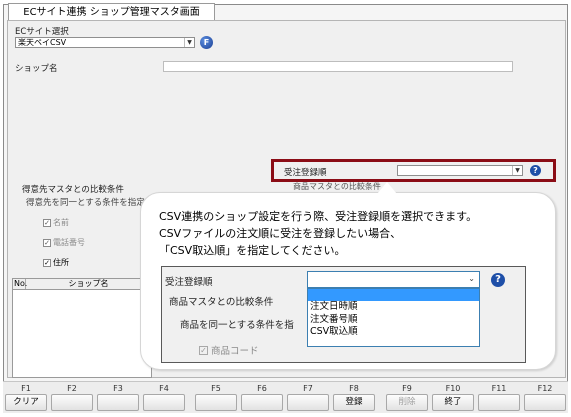 The height and width of the screenshot is (417, 571). What do you see at coordinates (237, 325) in the screenshot?
I see `inset-product-condition-label: 商品を同一とする条件を指` at bounding box center [237, 325].